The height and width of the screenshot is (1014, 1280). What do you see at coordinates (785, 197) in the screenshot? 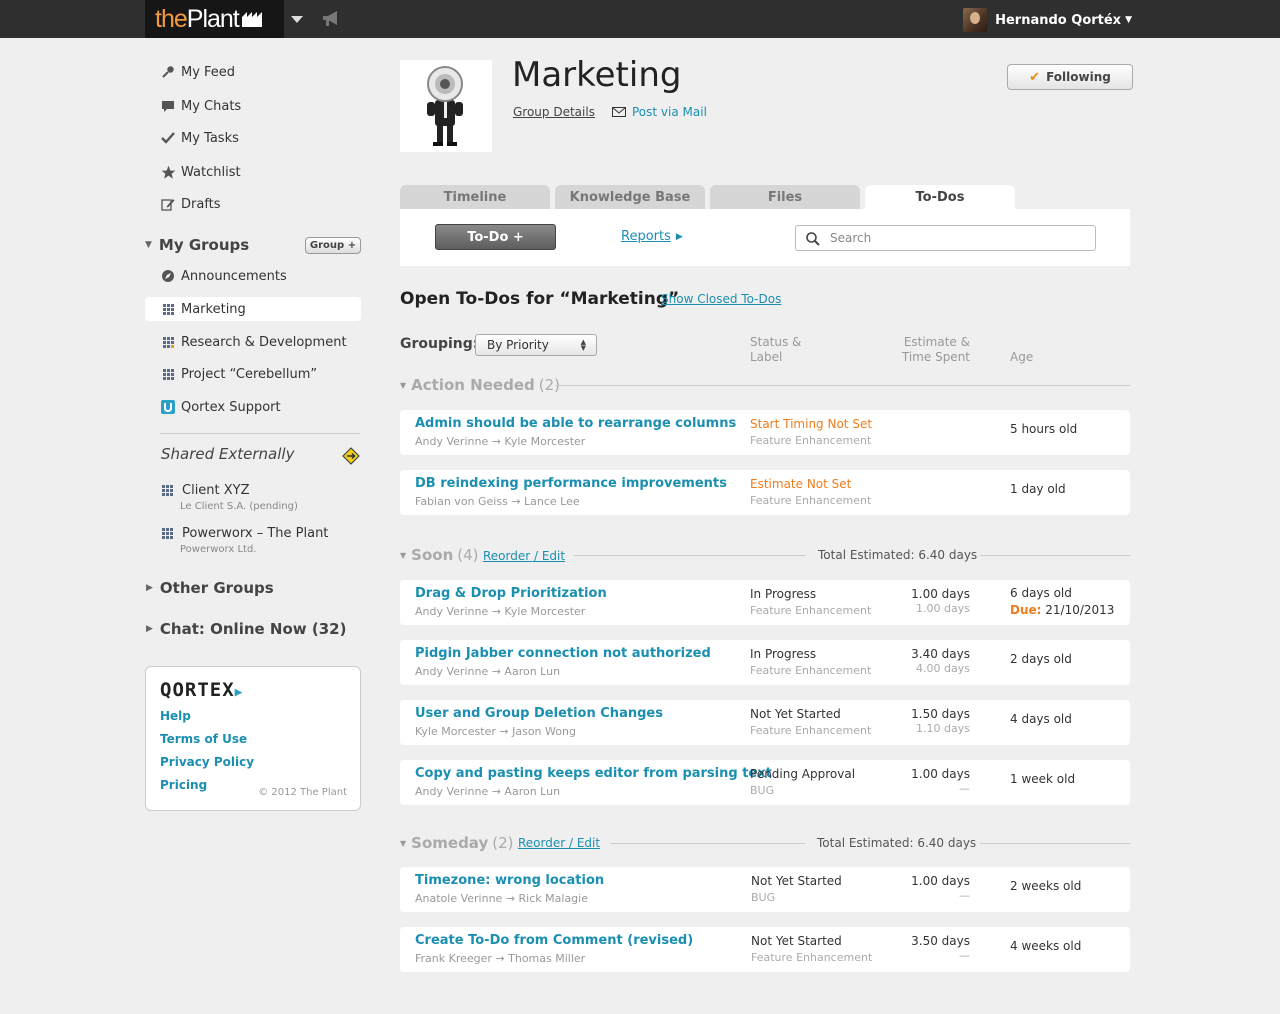
I see `tab-files: Files` at bounding box center [785, 197].